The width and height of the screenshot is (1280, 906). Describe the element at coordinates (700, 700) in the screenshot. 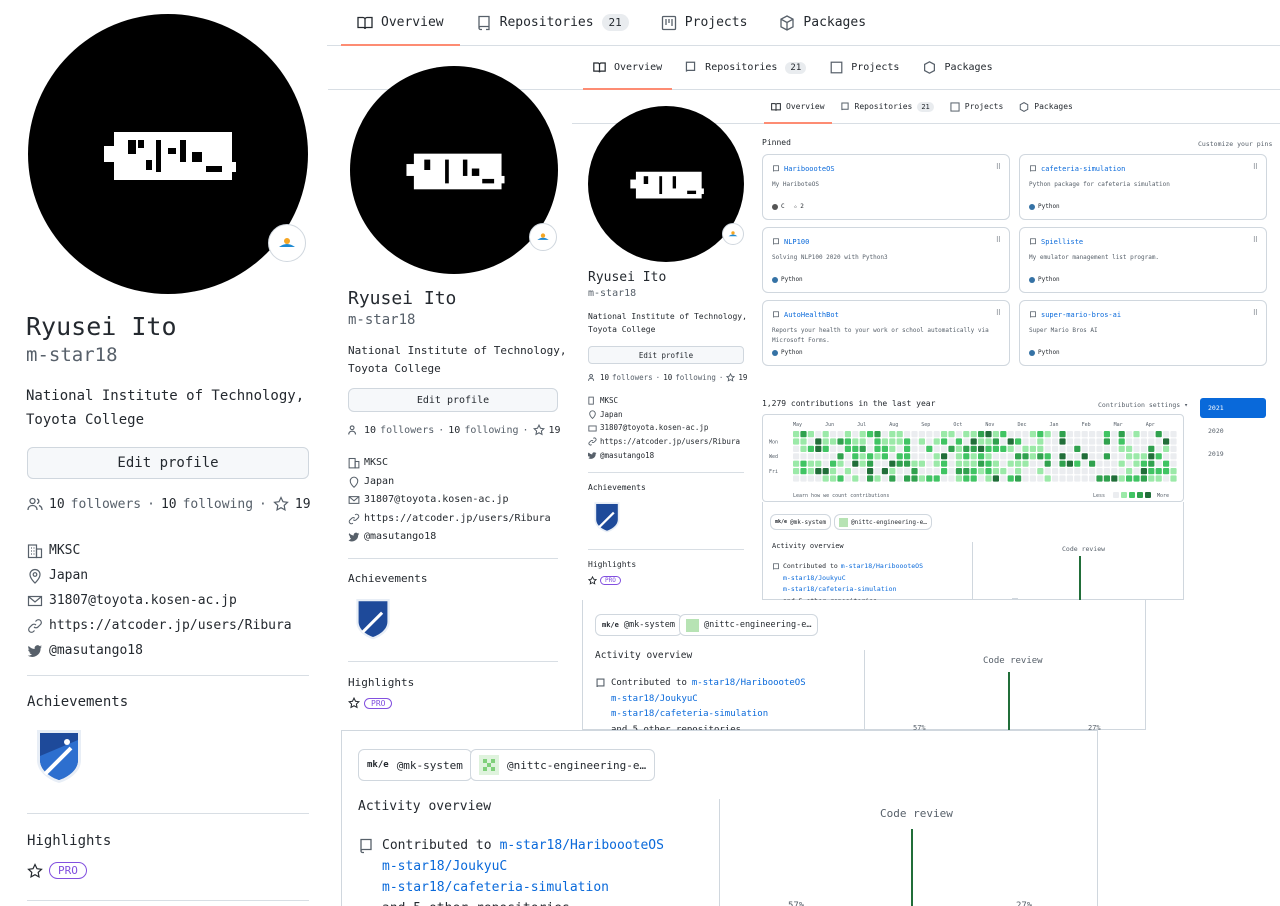

I see `mid-repo-link-2: m-star18/JoukyuC` at that location.